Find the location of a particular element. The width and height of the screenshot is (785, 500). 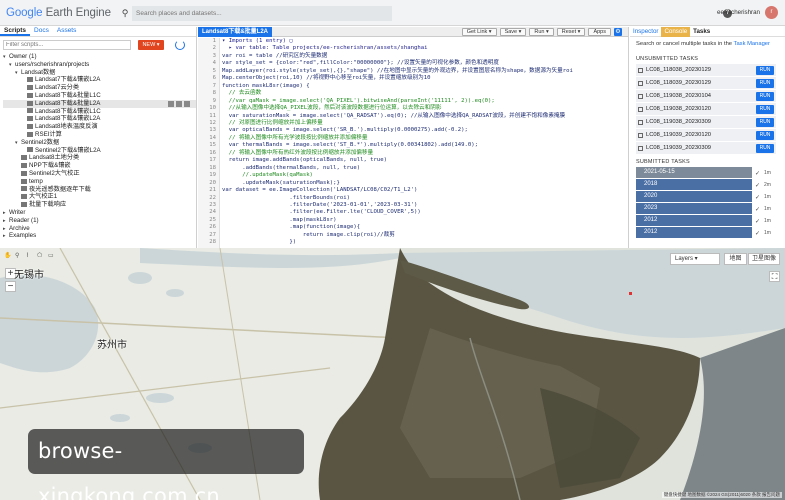

new-button: NEW ▾ is located at coordinates (151, 45).